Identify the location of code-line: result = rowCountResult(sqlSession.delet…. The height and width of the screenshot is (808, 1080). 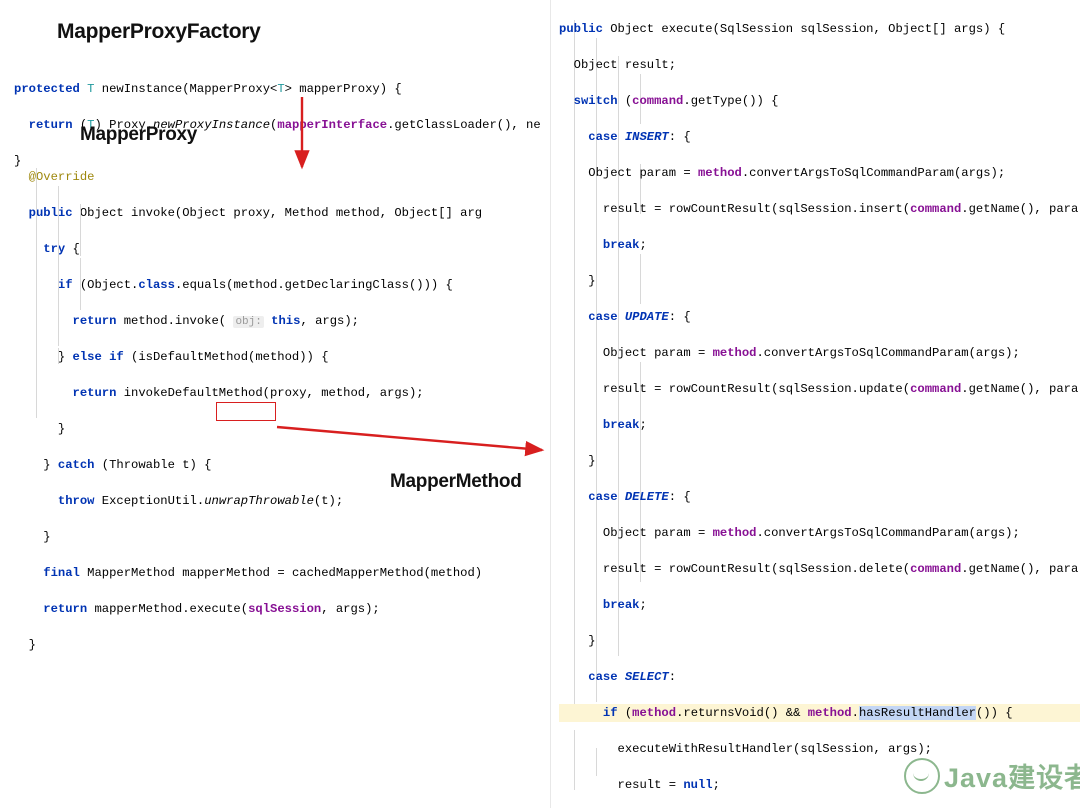
(819, 569).